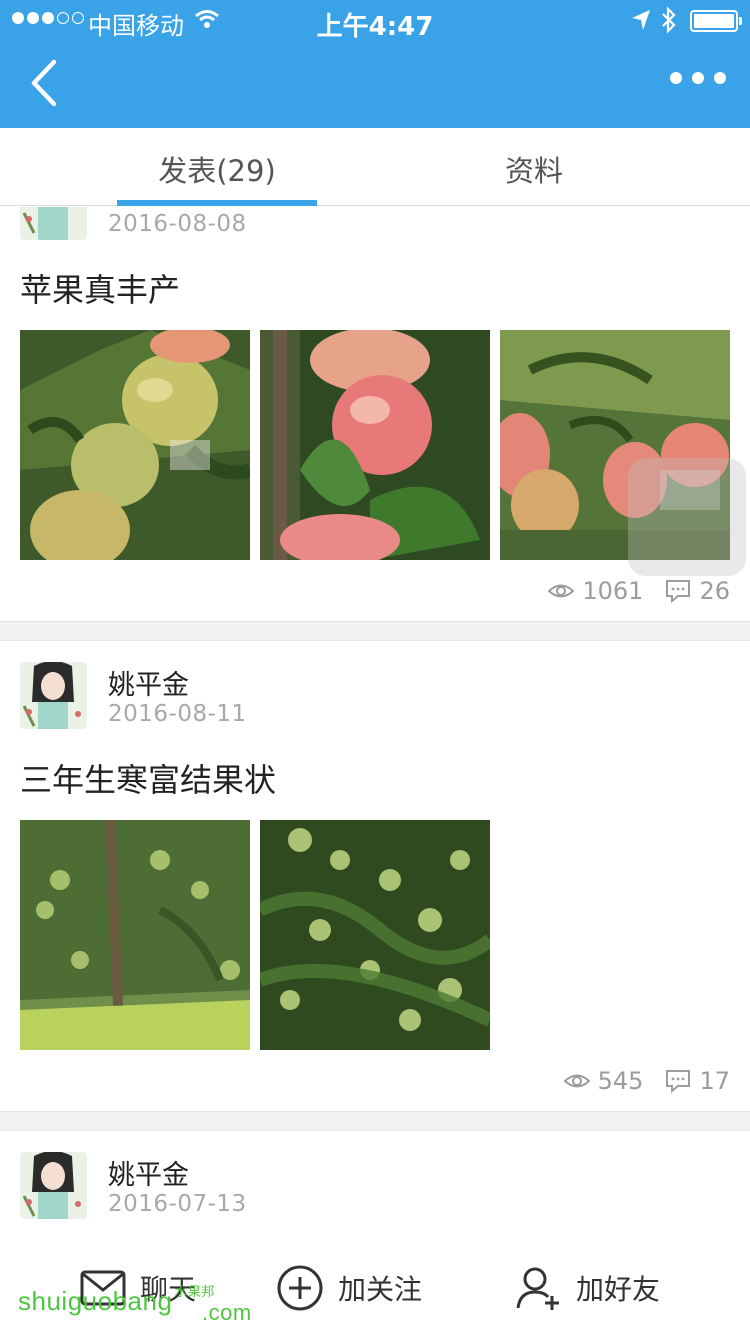 The image size is (750, 1334). What do you see at coordinates (217, 203) in the screenshot?
I see `active-tab-indicator` at bounding box center [217, 203].